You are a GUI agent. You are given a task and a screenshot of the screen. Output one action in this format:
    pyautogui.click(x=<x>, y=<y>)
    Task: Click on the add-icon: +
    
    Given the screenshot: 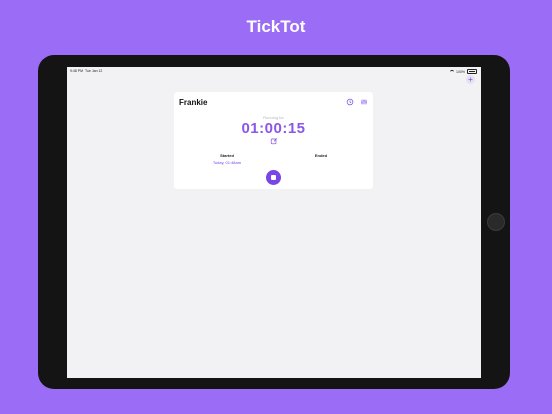 What is the action you would take?
    pyautogui.click(x=470, y=79)
    